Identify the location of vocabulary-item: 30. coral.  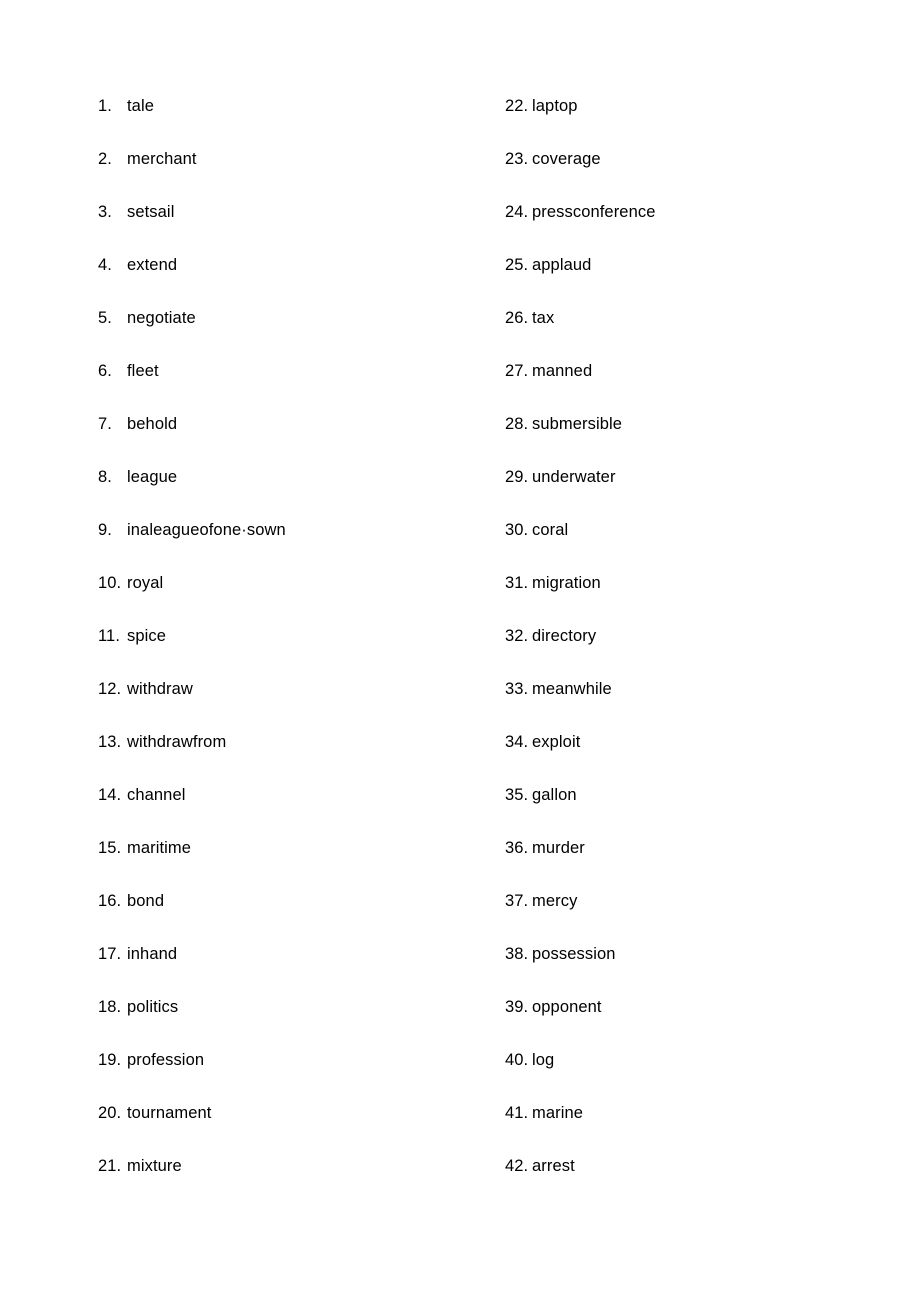
(712, 546).